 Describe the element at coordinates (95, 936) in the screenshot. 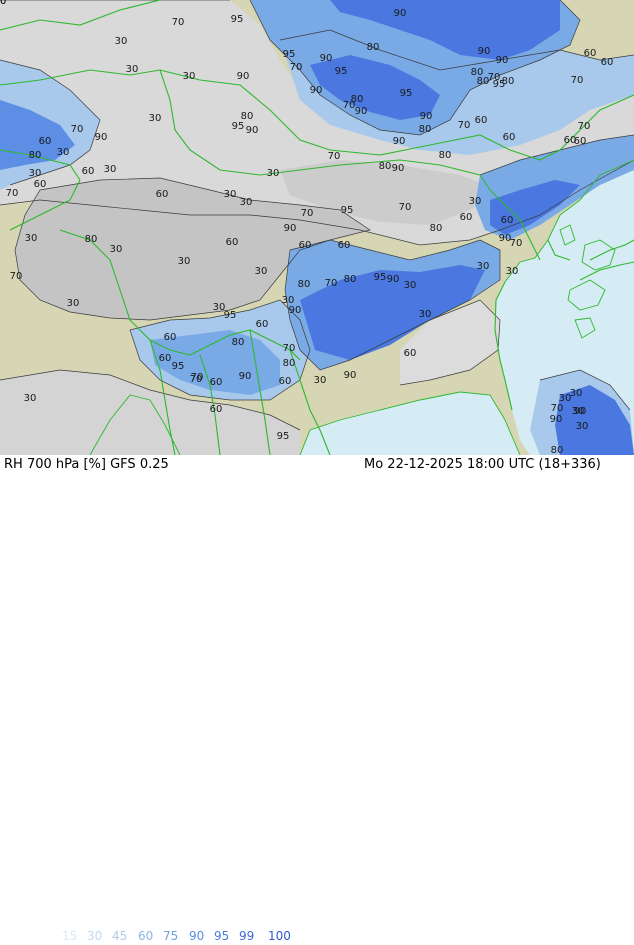

I see `legend-value: 30` at that location.